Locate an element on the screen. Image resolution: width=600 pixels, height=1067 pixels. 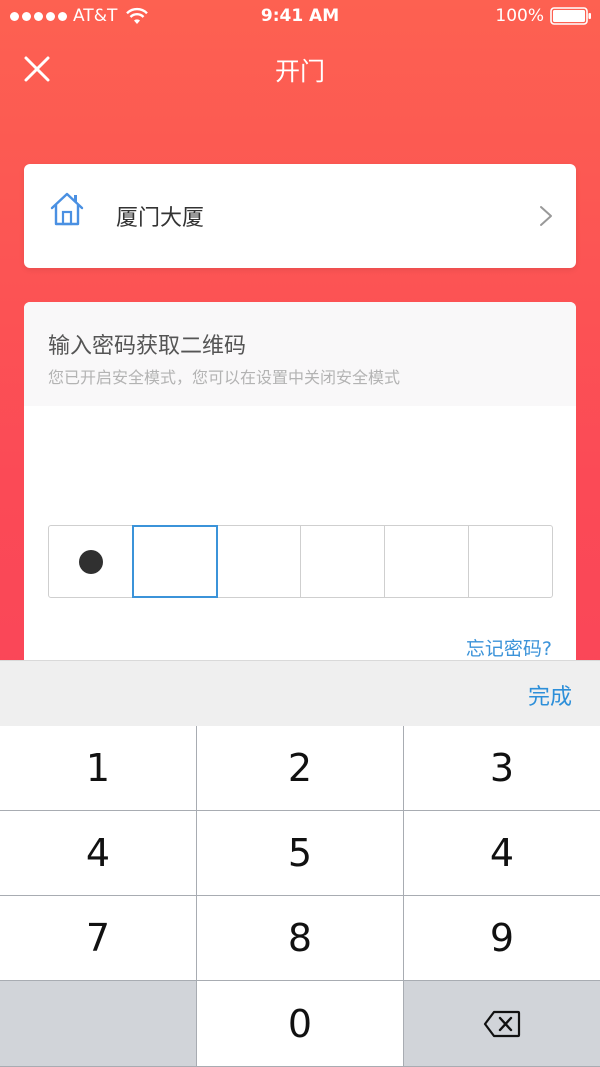
page-title: 开门 is located at coordinates (299, 71).